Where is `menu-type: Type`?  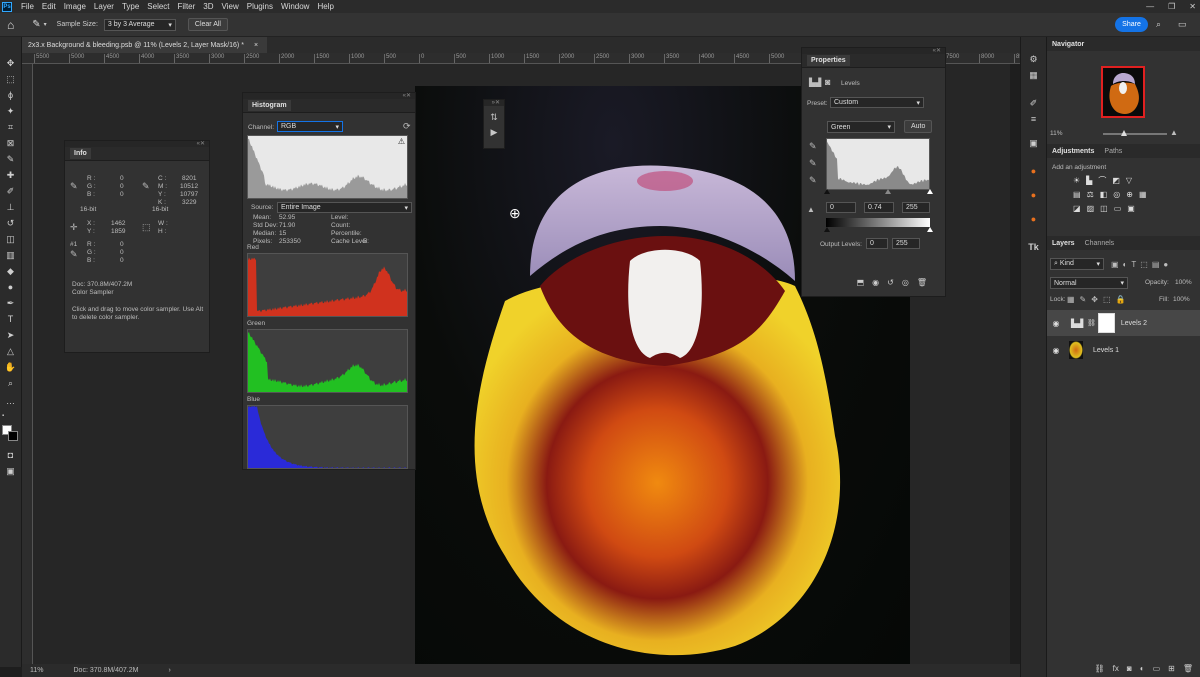 menu-type: Type is located at coordinates (130, 6).